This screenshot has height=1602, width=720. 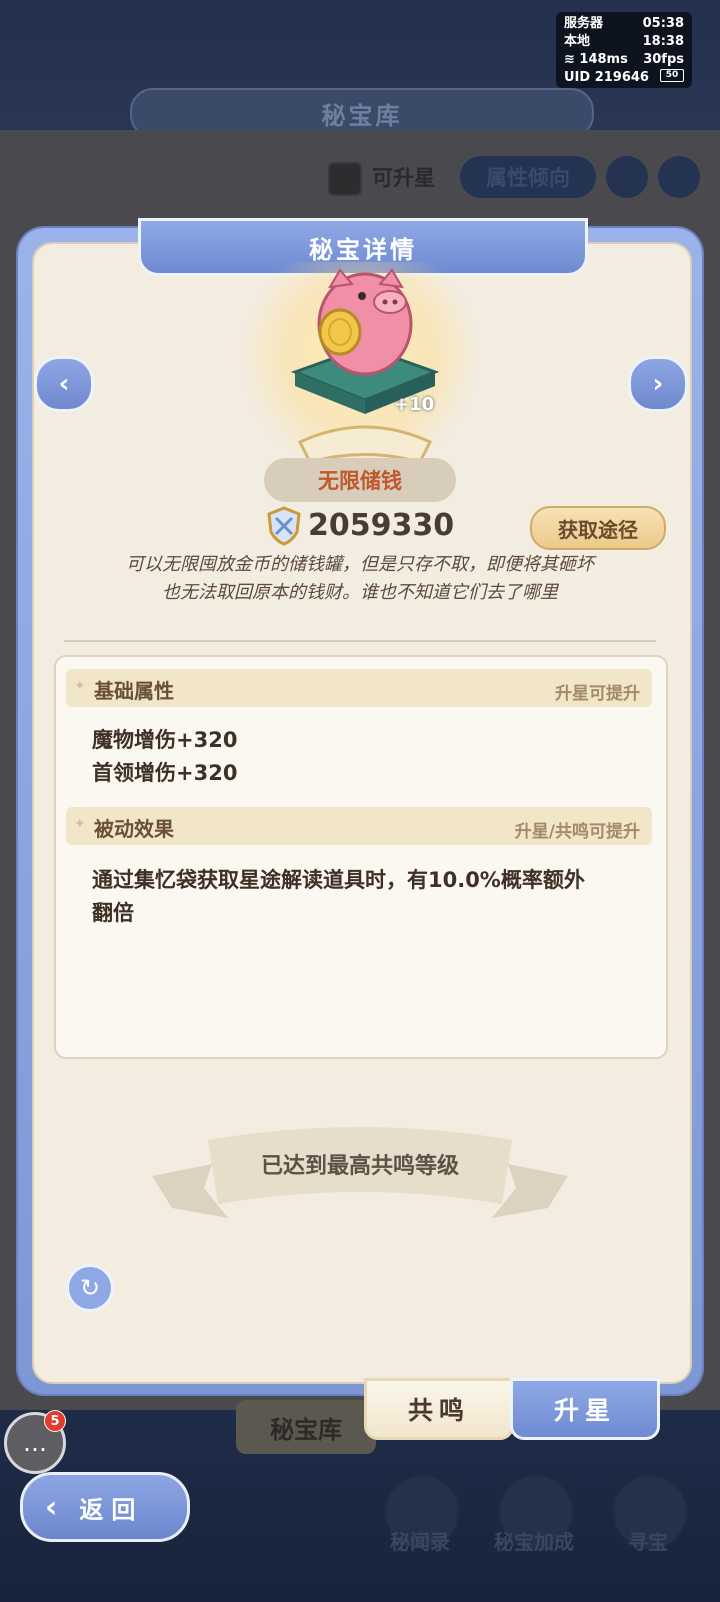 I want to click on battery-icon: 50, so click(x=672, y=75).